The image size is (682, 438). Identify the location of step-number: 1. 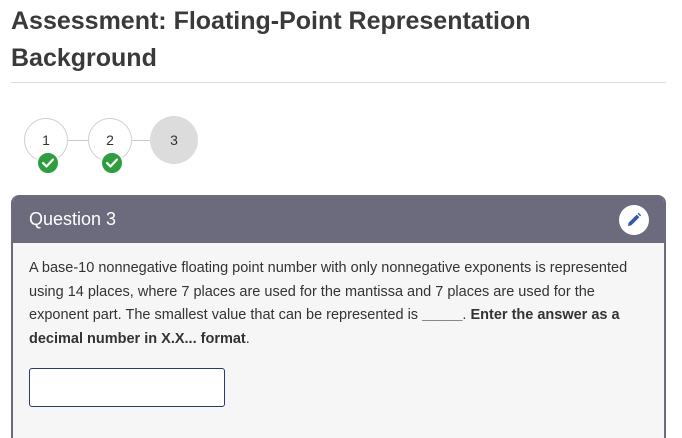
(46, 140).